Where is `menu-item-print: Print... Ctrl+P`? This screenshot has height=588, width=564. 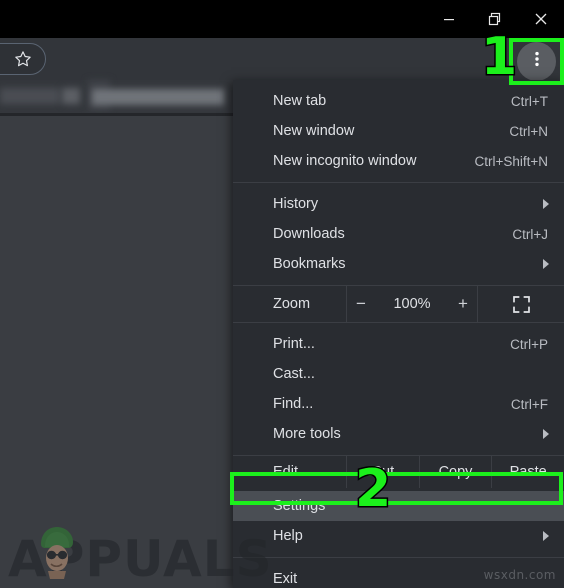 menu-item-print: Print... Ctrl+P is located at coordinates (398, 344).